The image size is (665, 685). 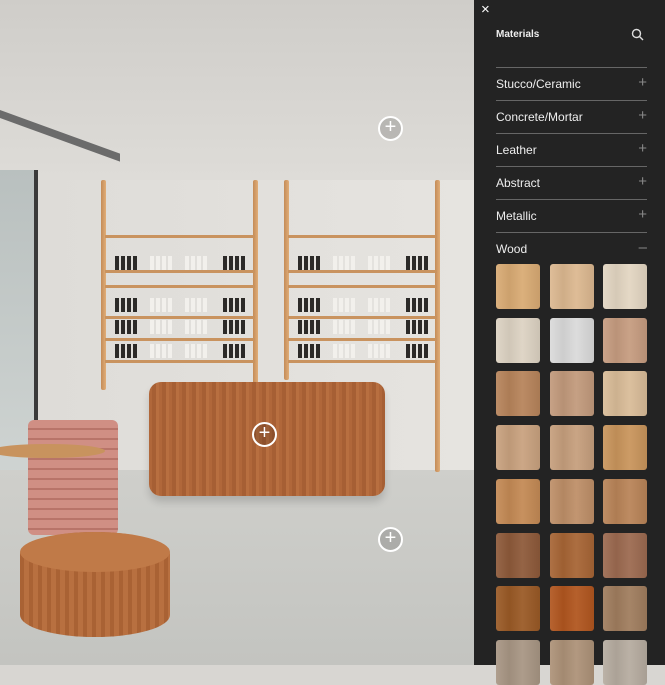 What do you see at coordinates (571, 182) in the screenshot?
I see `category-abstract: Abstract +` at bounding box center [571, 182].